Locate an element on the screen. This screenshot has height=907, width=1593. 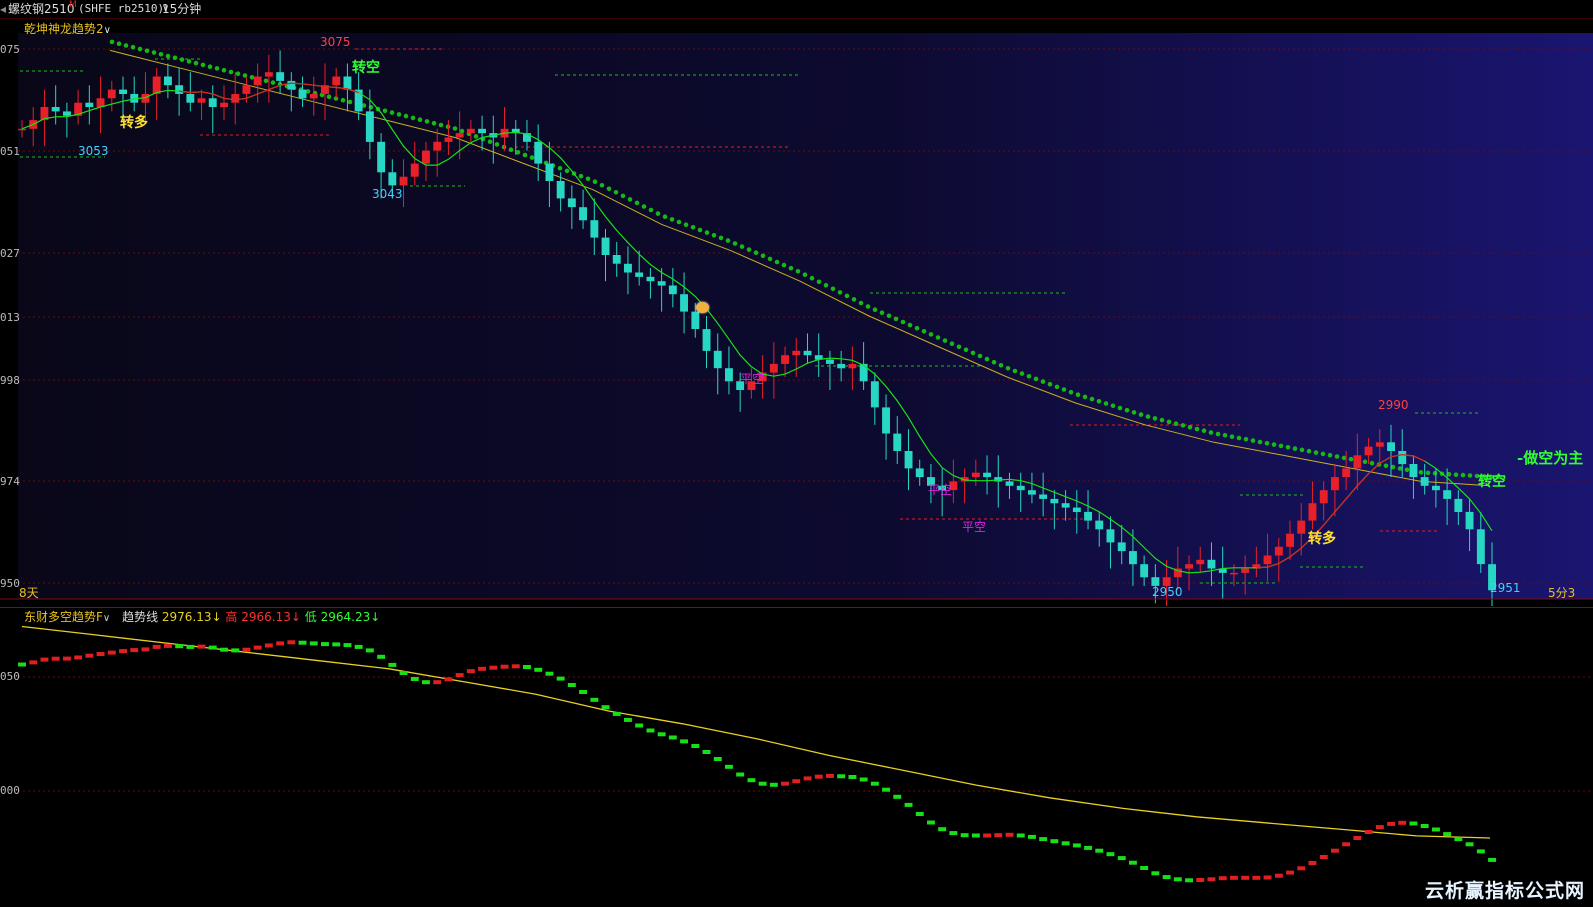
exchange-code: (SHFE rb2510) is located at coordinates (121, 8).